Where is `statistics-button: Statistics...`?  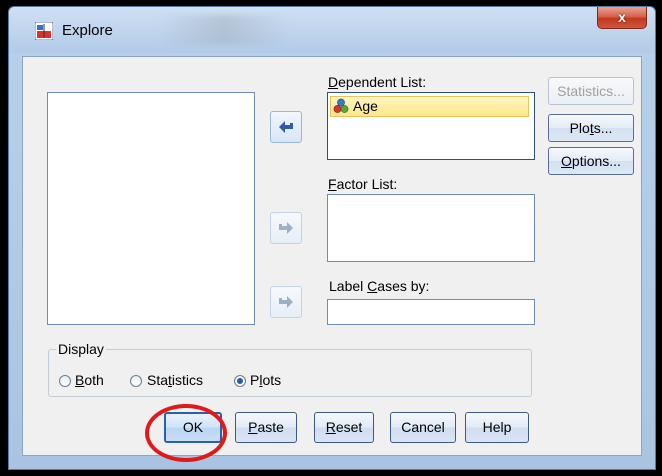
statistics-button: Statistics... is located at coordinates (591, 91).